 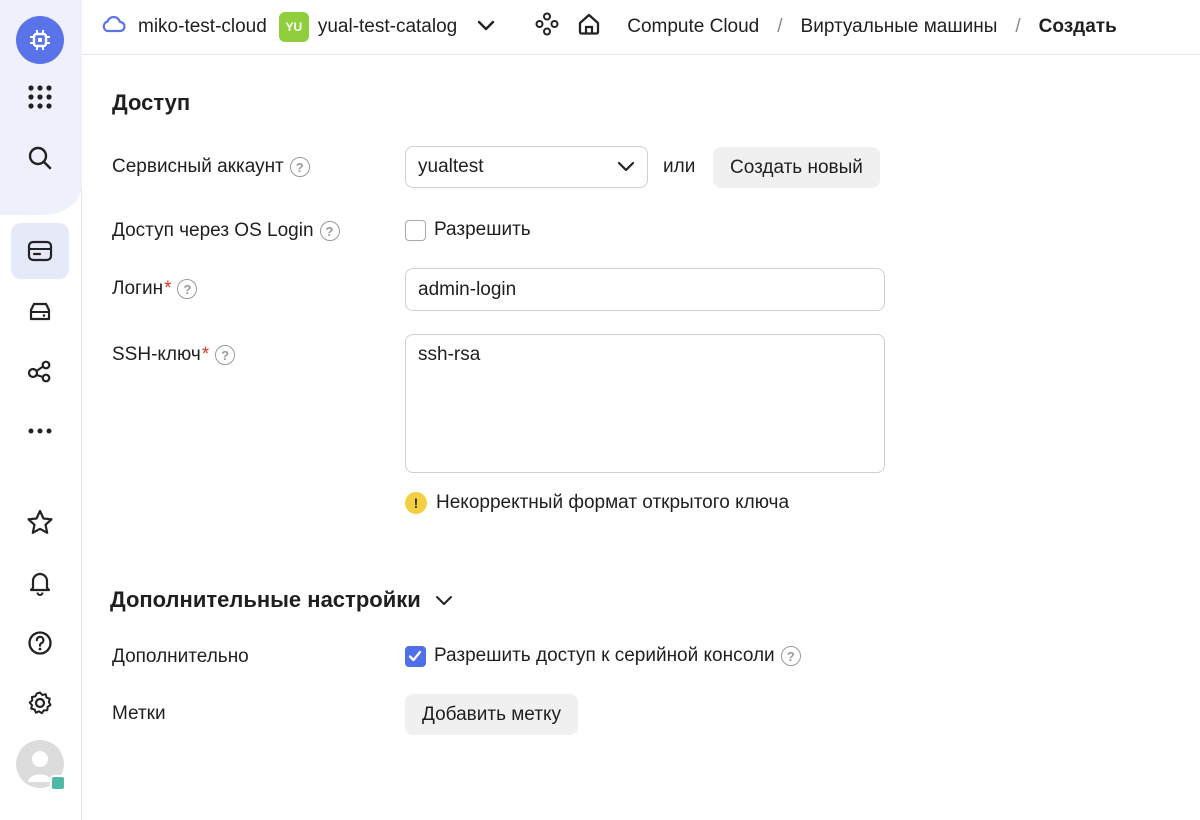 I want to click on os-login-checkbox-row: Разрешить, so click(x=468, y=230).